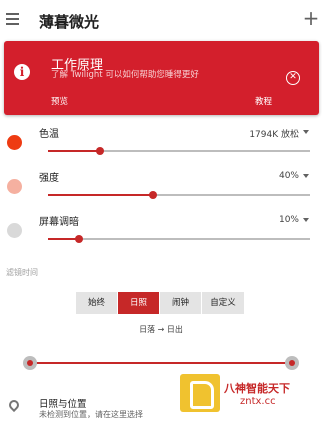 This screenshot has height=425, width=322. What do you see at coordinates (200, 393) in the screenshot?
I see `watermark-logo` at bounding box center [200, 393].